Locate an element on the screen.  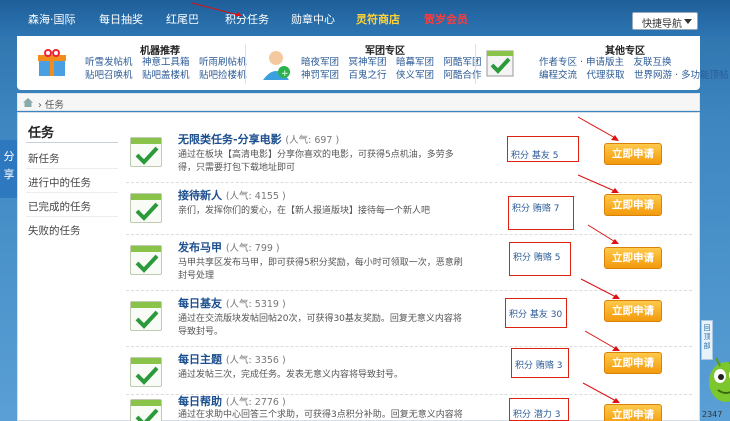
top-navigation-bar: 森海·国际 每日抽奖 红尾巴 积分任务 勋章中心 灵符商店 贺岁会员 快捷导航 is located at coordinates (365, 18).